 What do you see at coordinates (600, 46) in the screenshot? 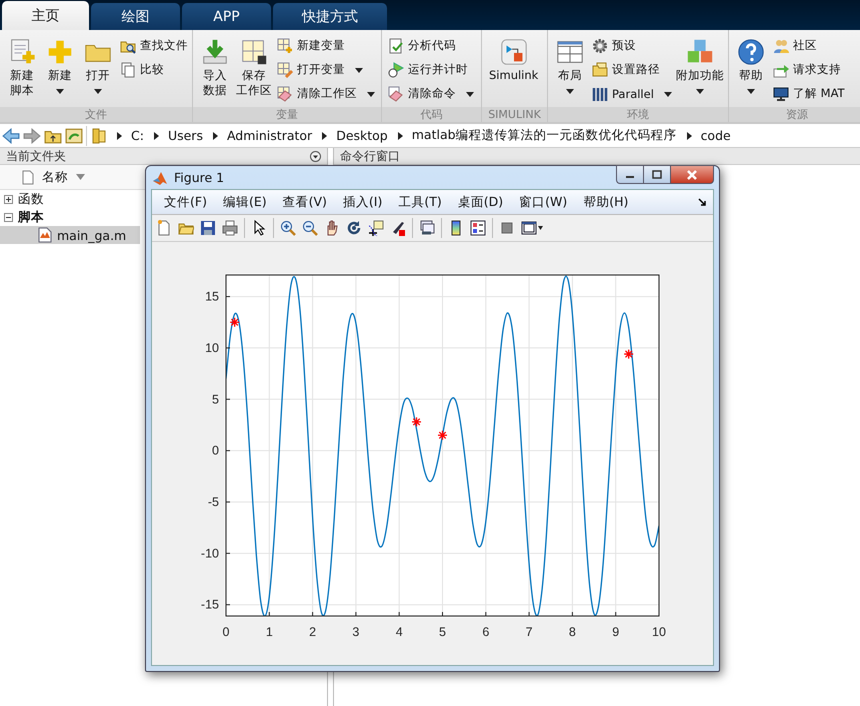
I see `gear-icon` at bounding box center [600, 46].